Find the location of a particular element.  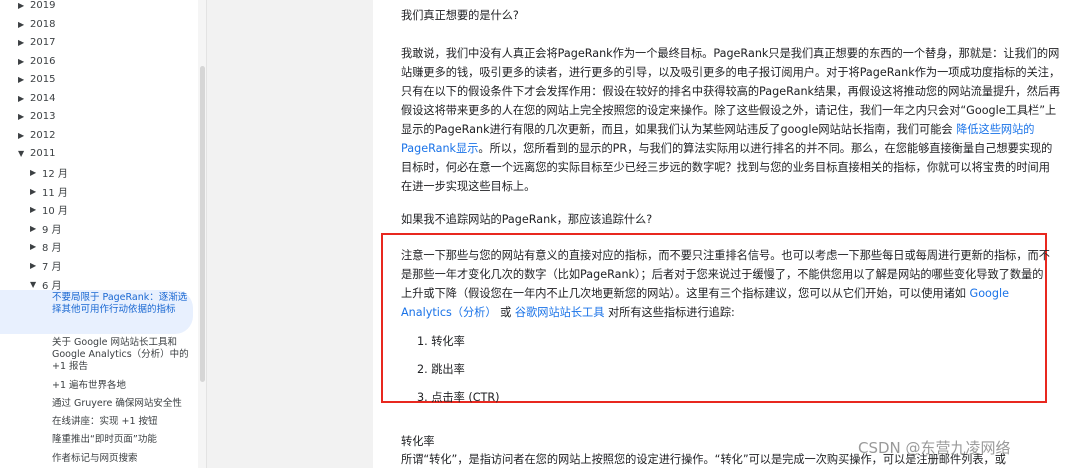

sidebar-month-2: ▶ 10 月 is located at coordinates (49, 209).